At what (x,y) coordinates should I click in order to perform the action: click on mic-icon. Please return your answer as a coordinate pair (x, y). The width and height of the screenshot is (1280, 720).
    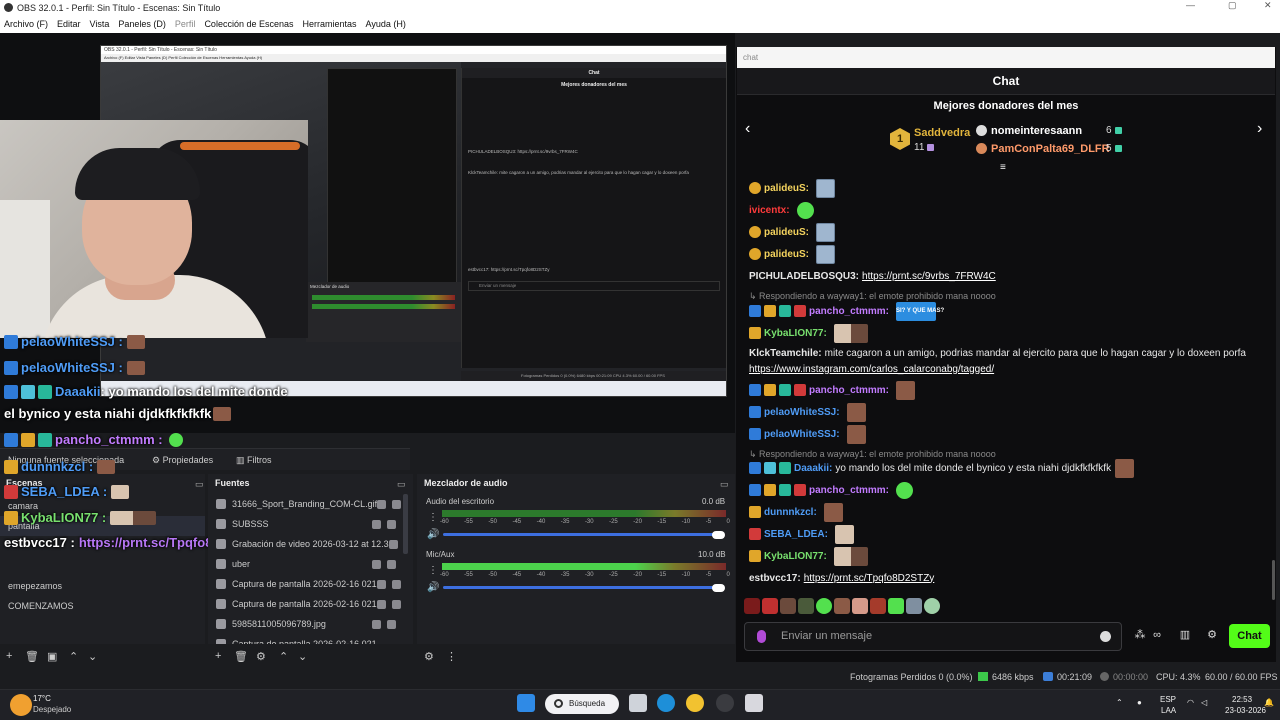
    Looking at the image, I should click on (761, 636).